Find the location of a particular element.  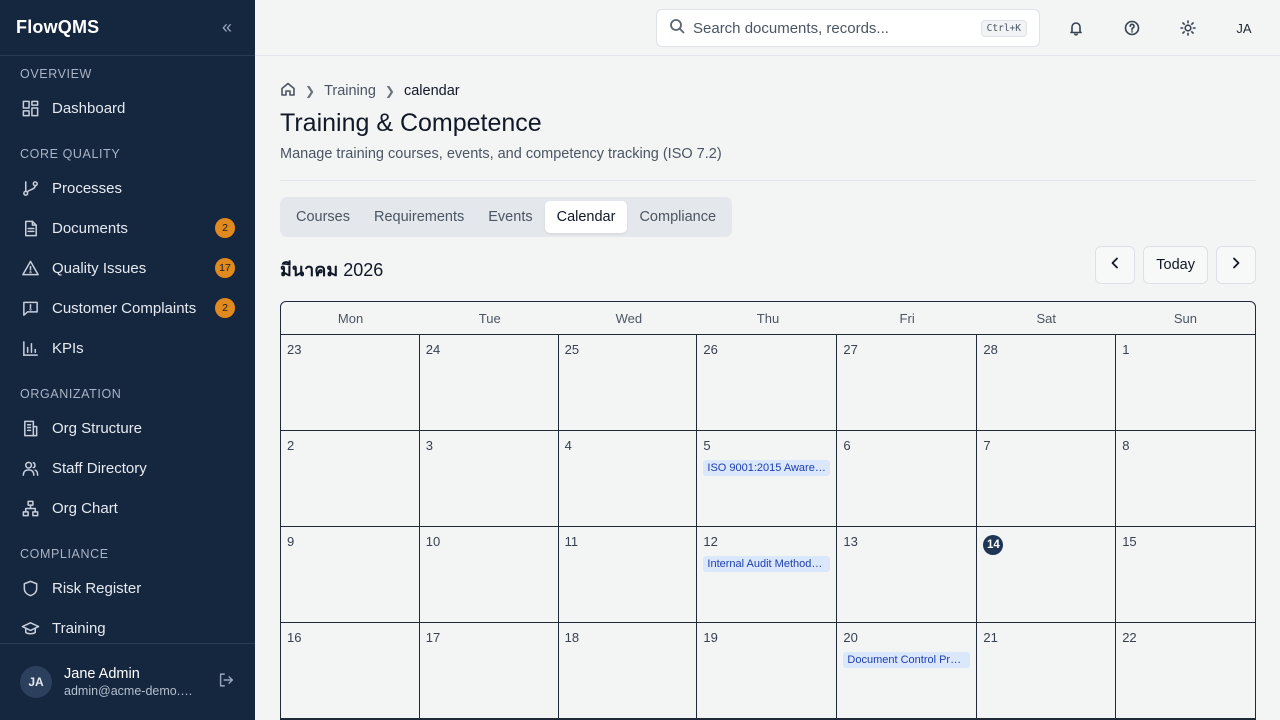

calendar-day-cell: 16 is located at coordinates (350, 671).